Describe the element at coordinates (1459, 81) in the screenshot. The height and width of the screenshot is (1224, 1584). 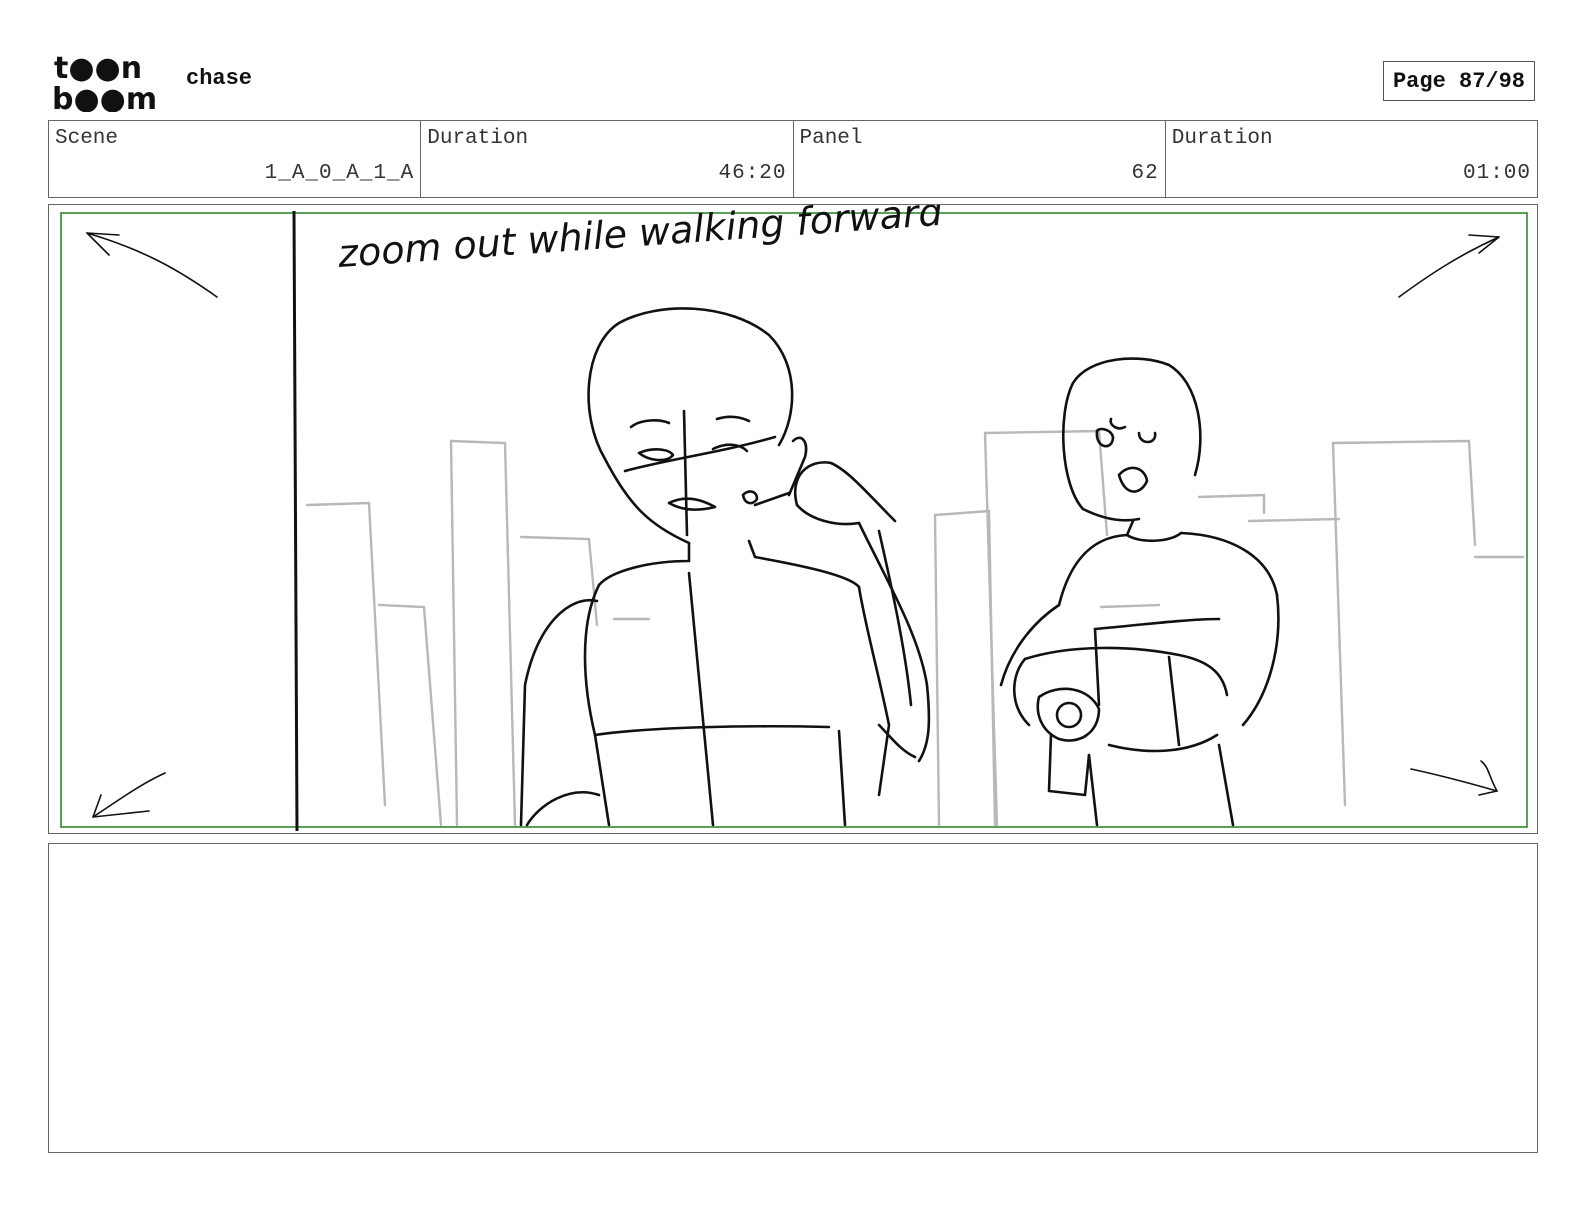
I see `page-indicator: Page 87/98` at that location.